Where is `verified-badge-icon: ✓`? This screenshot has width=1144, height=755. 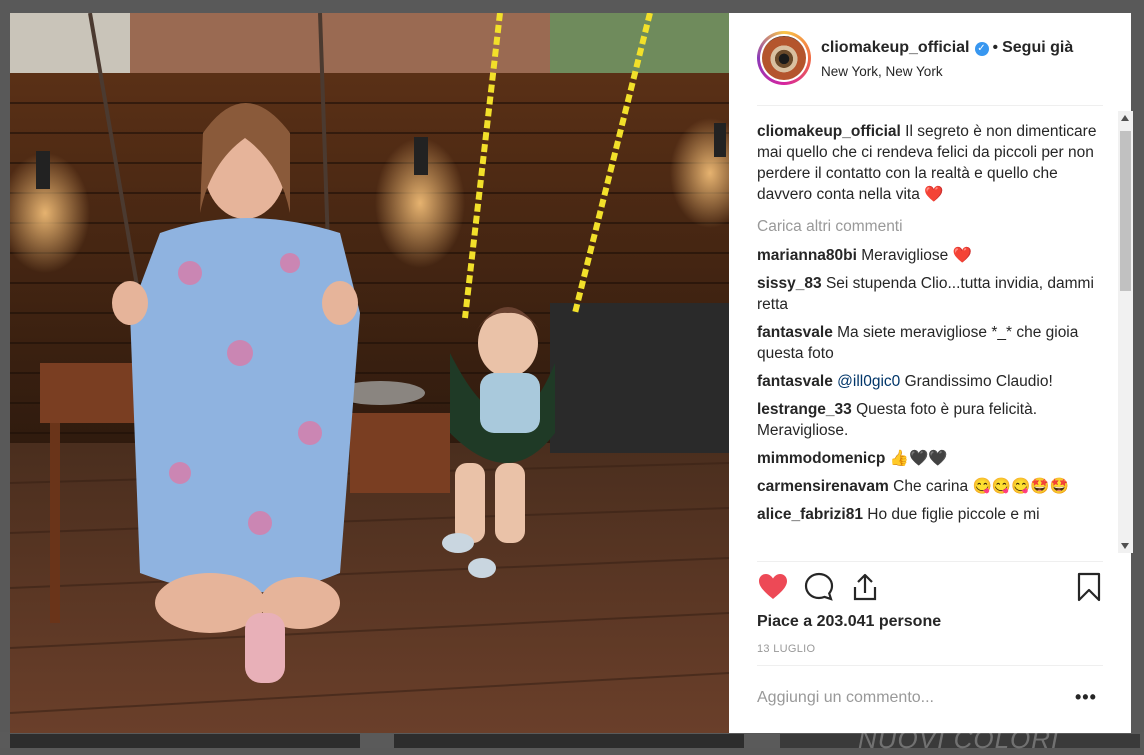
verified-badge-icon: ✓ is located at coordinates (981, 49).